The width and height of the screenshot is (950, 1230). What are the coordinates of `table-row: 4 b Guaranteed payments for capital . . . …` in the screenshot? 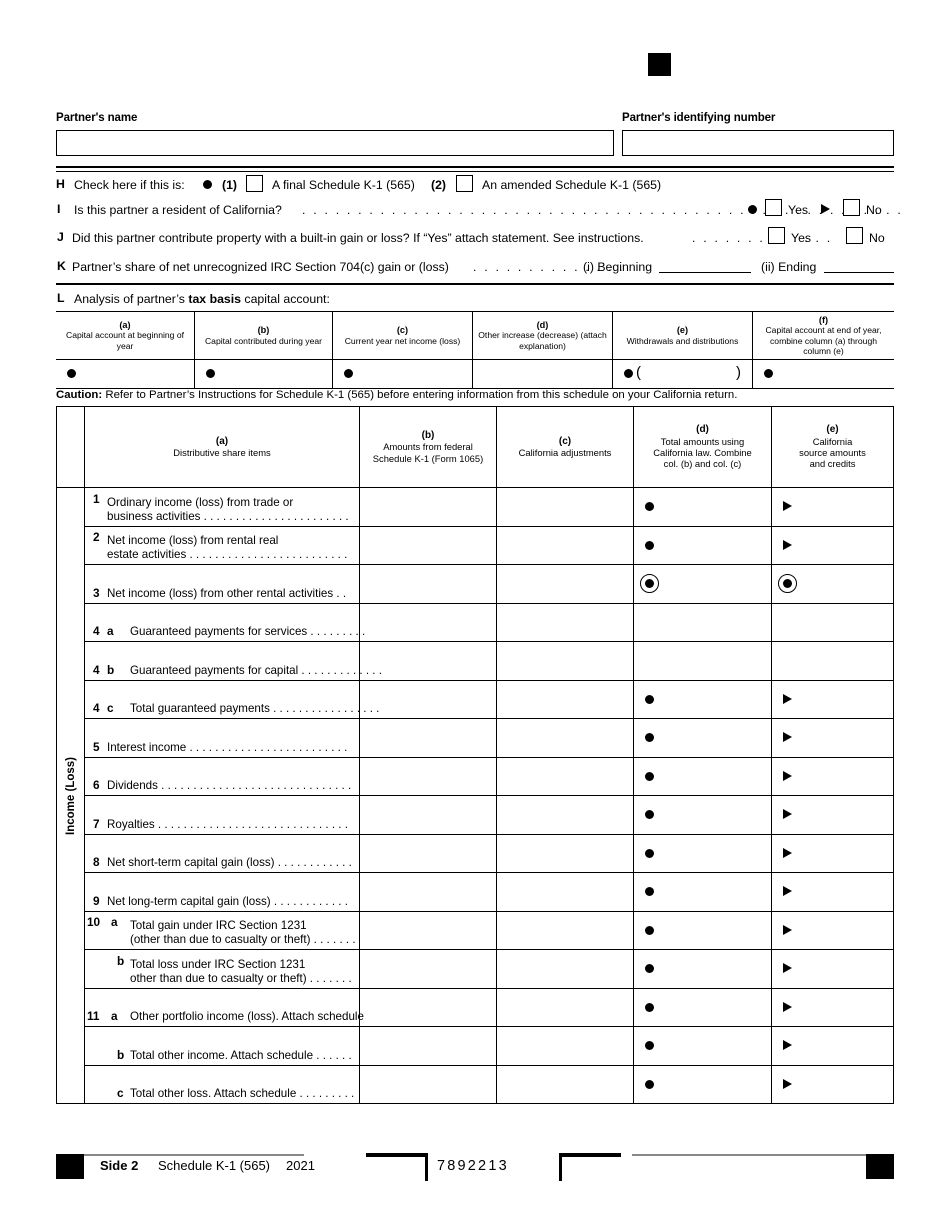 It's located at (489, 661).